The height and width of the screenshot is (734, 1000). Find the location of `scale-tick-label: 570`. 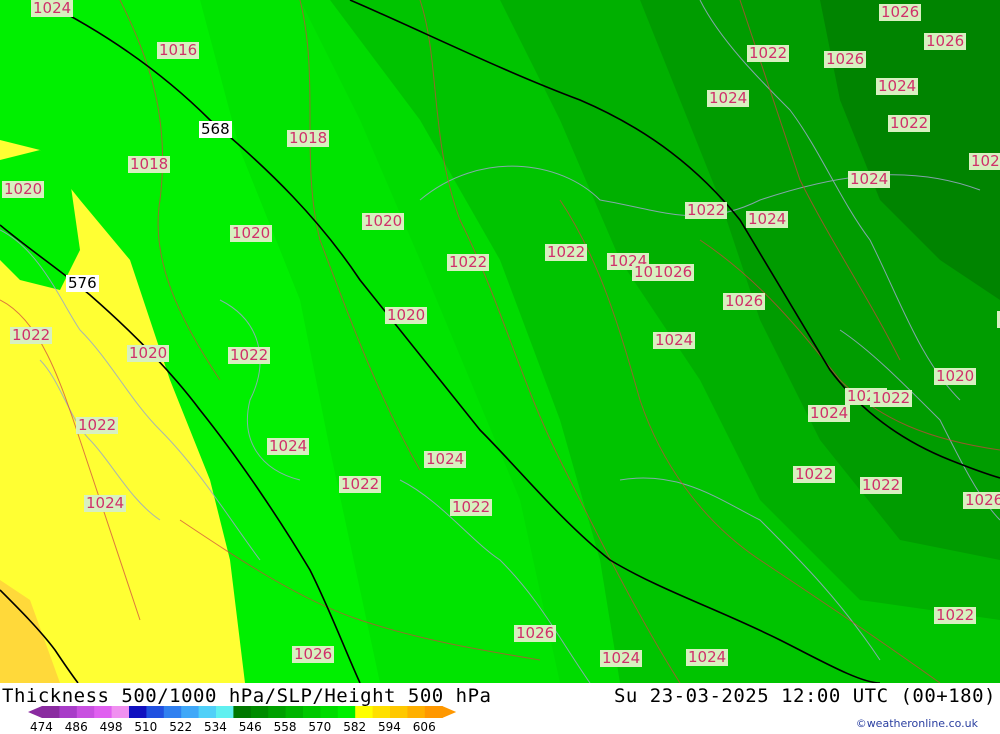

scale-tick-label: 570 is located at coordinates (320, 727).